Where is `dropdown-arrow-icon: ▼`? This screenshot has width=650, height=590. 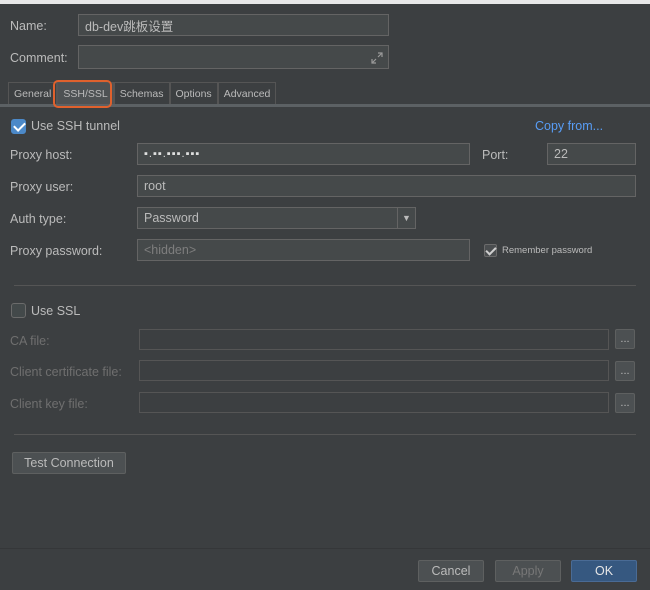
dropdown-arrow-icon: ▼ is located at coordinates (406, 218).